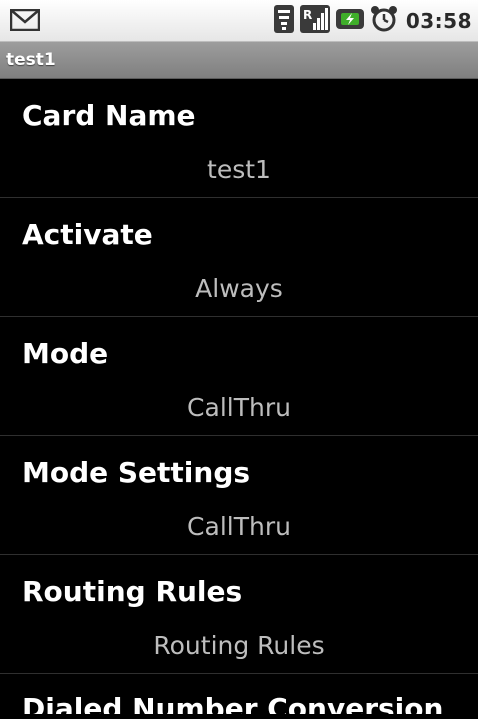  Describe the element at coordinates (307, 15) in the screenshot. I see `svg-text: R` at that location.